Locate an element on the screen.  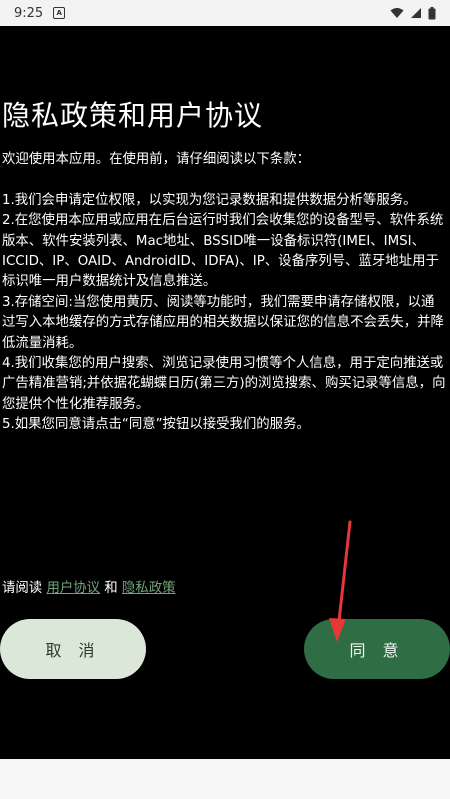
signal-icon is located at coordinates (416, 13).